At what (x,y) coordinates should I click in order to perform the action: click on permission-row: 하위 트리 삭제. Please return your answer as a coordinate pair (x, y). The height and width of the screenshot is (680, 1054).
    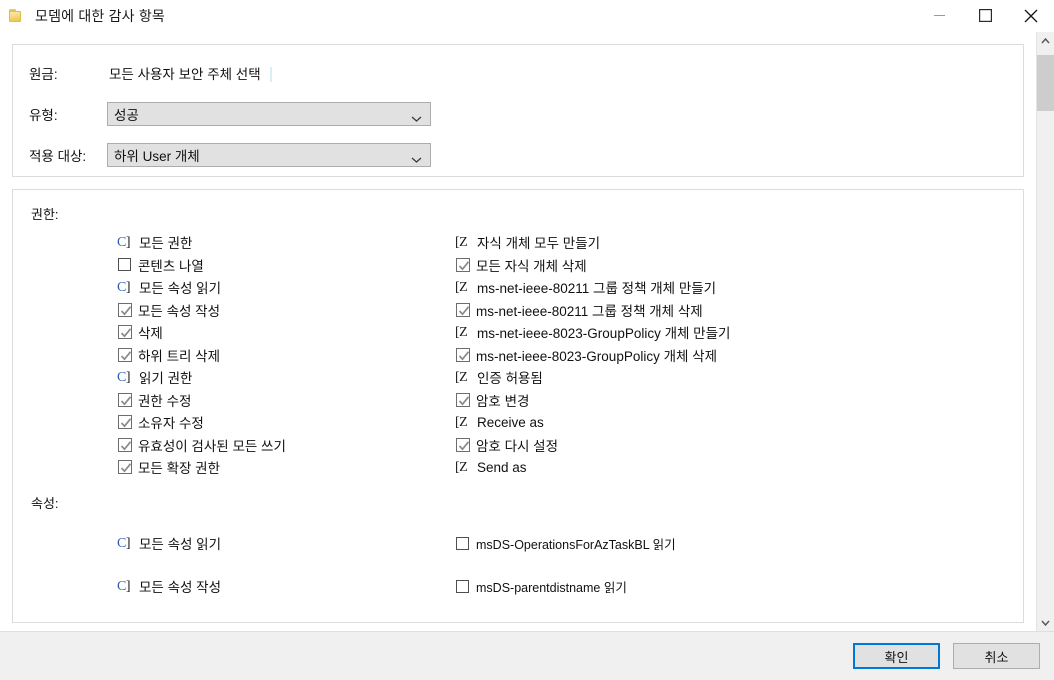
    Looking at the image, I should click on (283, 355).